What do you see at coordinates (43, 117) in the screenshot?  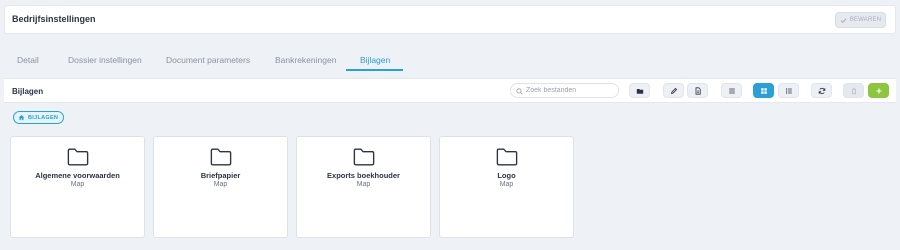 I see `breadcrumb-label: BIJLAGEN` at bounding box center [43, 117].